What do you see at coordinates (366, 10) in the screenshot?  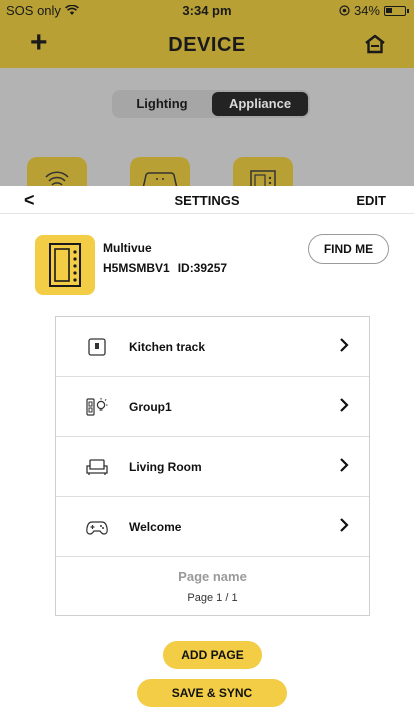 I see `battery-percent: 34%` at bounding box center [366, 10].